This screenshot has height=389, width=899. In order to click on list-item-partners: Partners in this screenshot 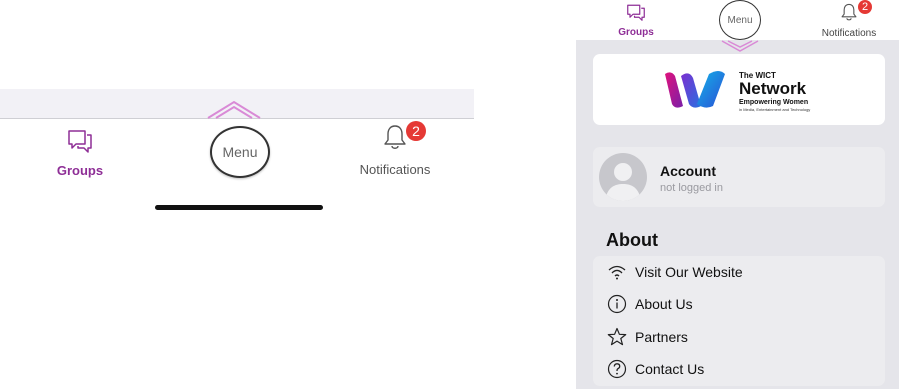, I will do `click(739, 337)`.